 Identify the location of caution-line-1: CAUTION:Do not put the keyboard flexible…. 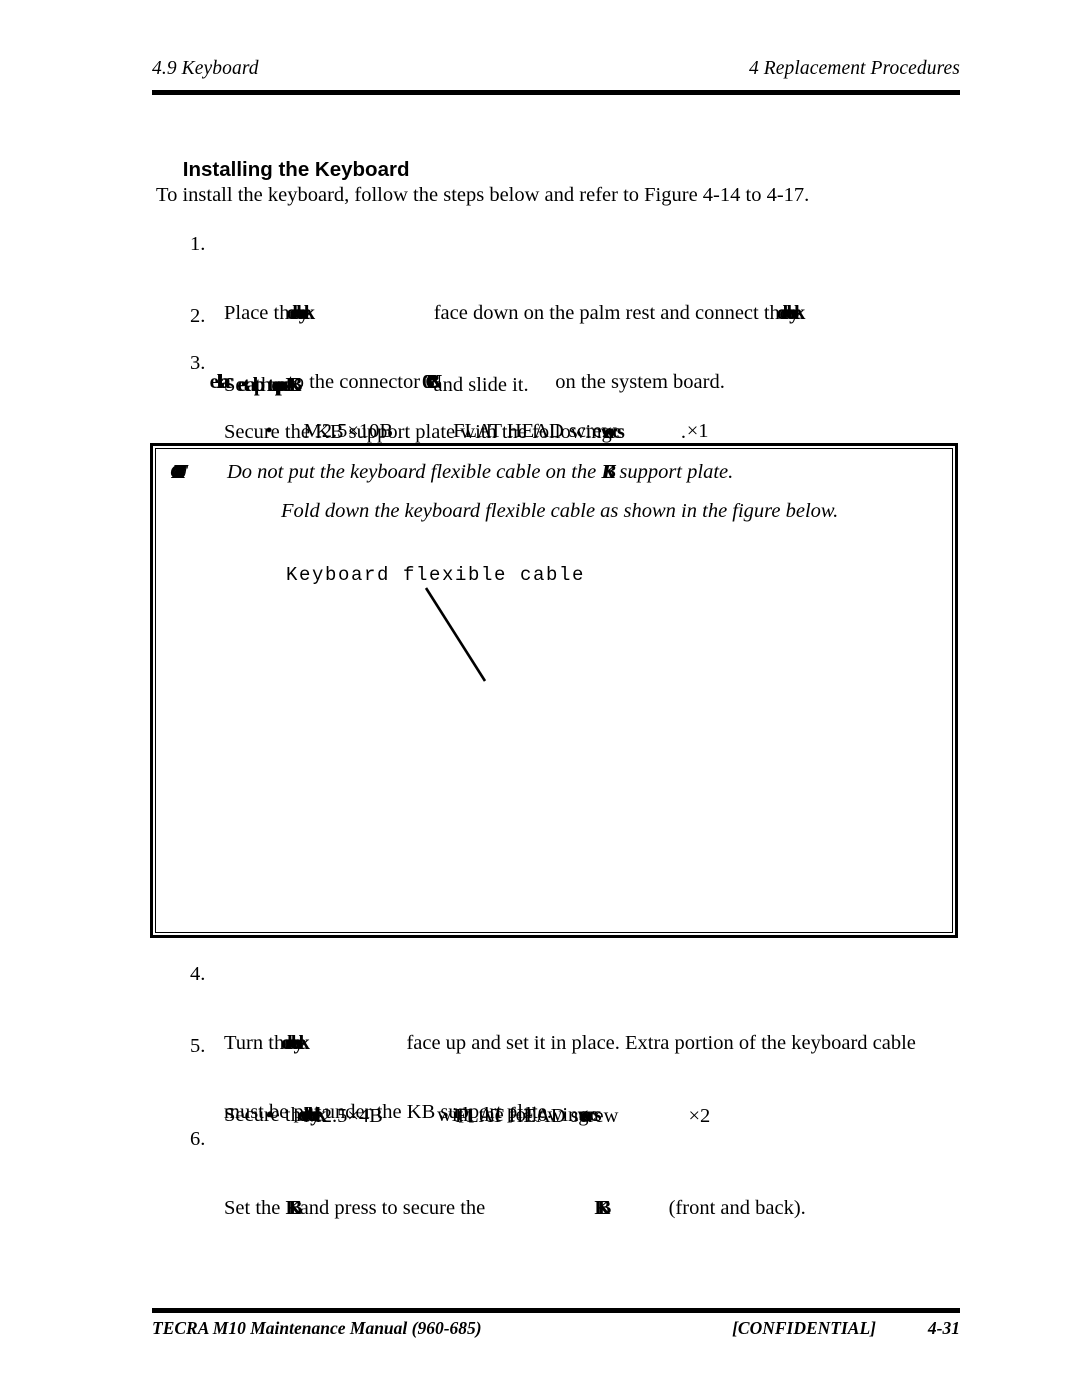
(452, 472).